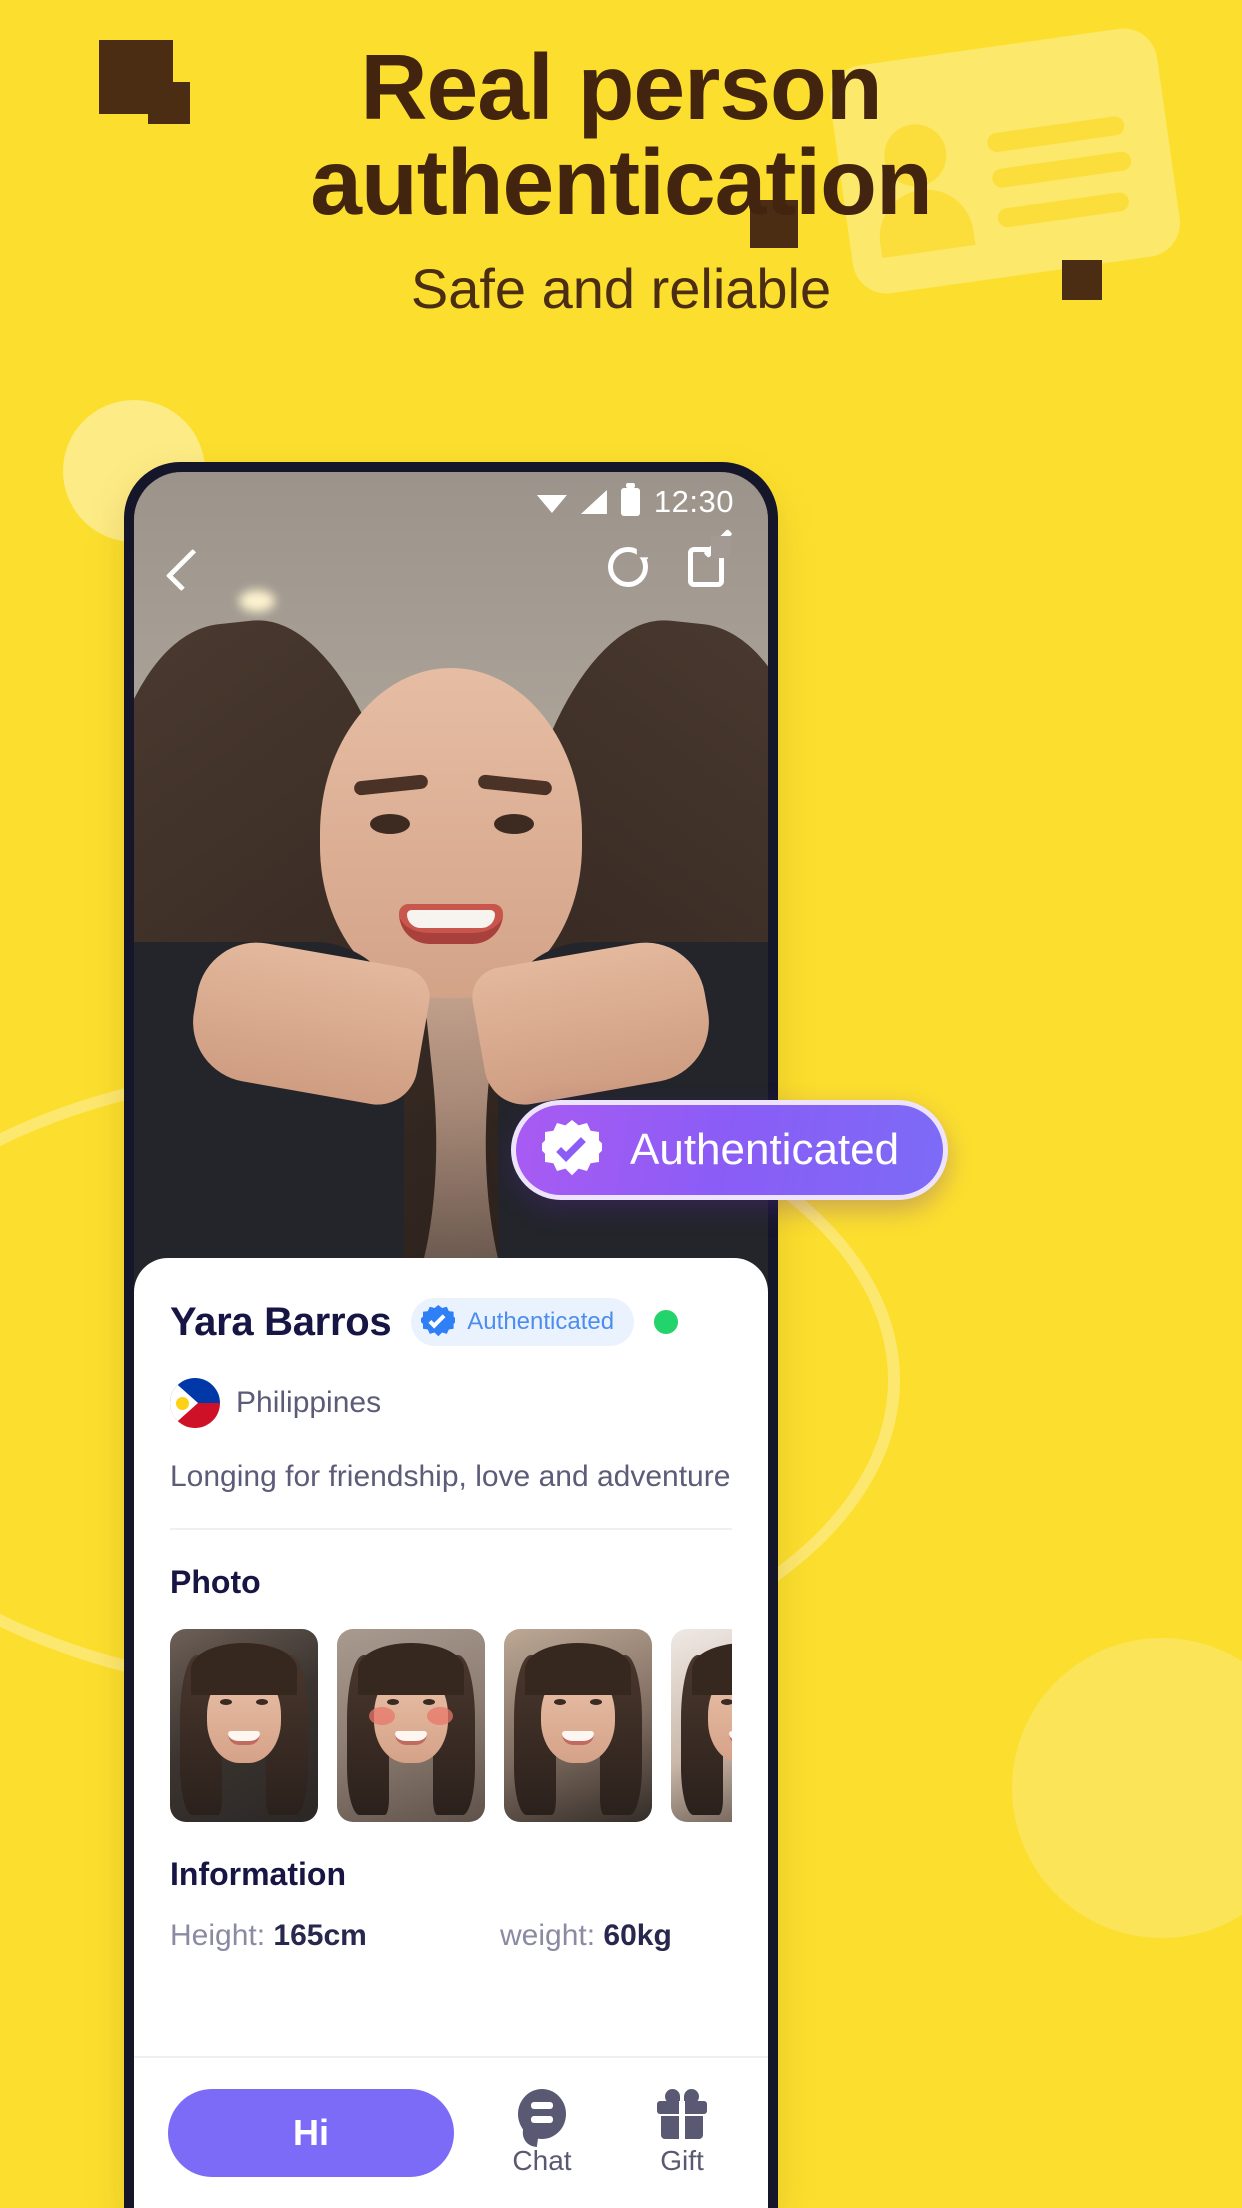 This screenshot has width=1242, height=2208. I want to click on status-bar: 12:30, so click(451, 502).